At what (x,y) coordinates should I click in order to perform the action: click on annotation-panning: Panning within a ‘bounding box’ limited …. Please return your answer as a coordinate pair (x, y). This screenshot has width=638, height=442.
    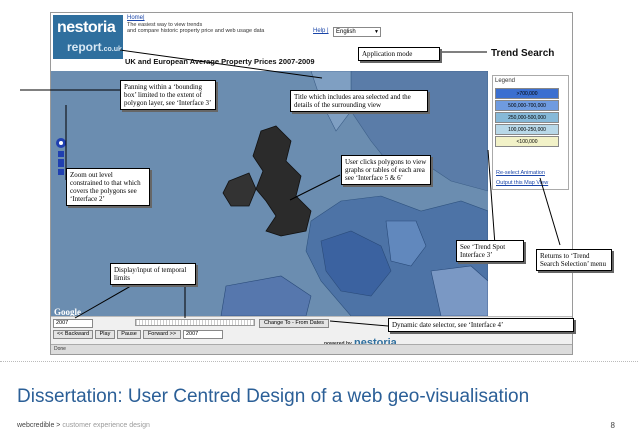
    Looking at the image, I should click on (168, 95).